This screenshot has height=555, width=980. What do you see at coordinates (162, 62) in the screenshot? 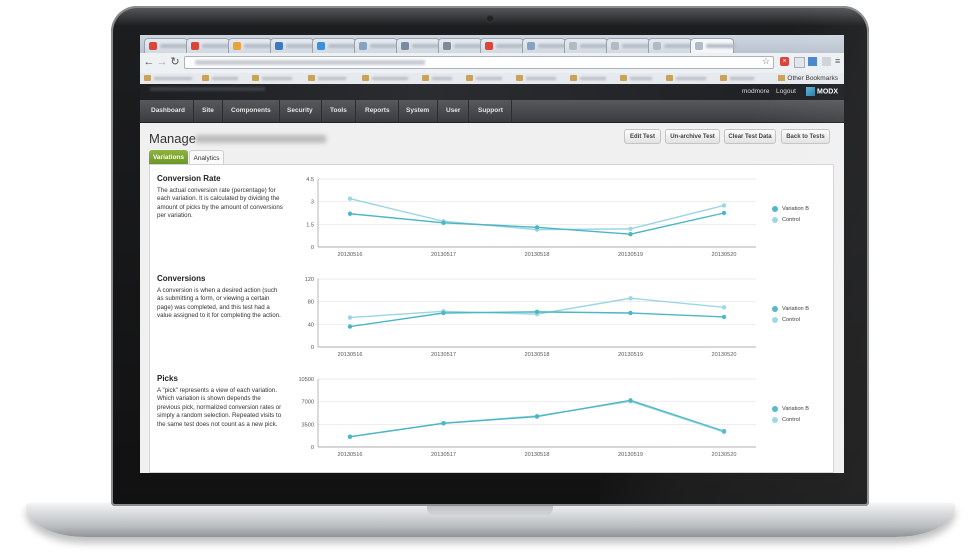
I see `forward-arrow-icon: →` at bounding box center [162, 62].